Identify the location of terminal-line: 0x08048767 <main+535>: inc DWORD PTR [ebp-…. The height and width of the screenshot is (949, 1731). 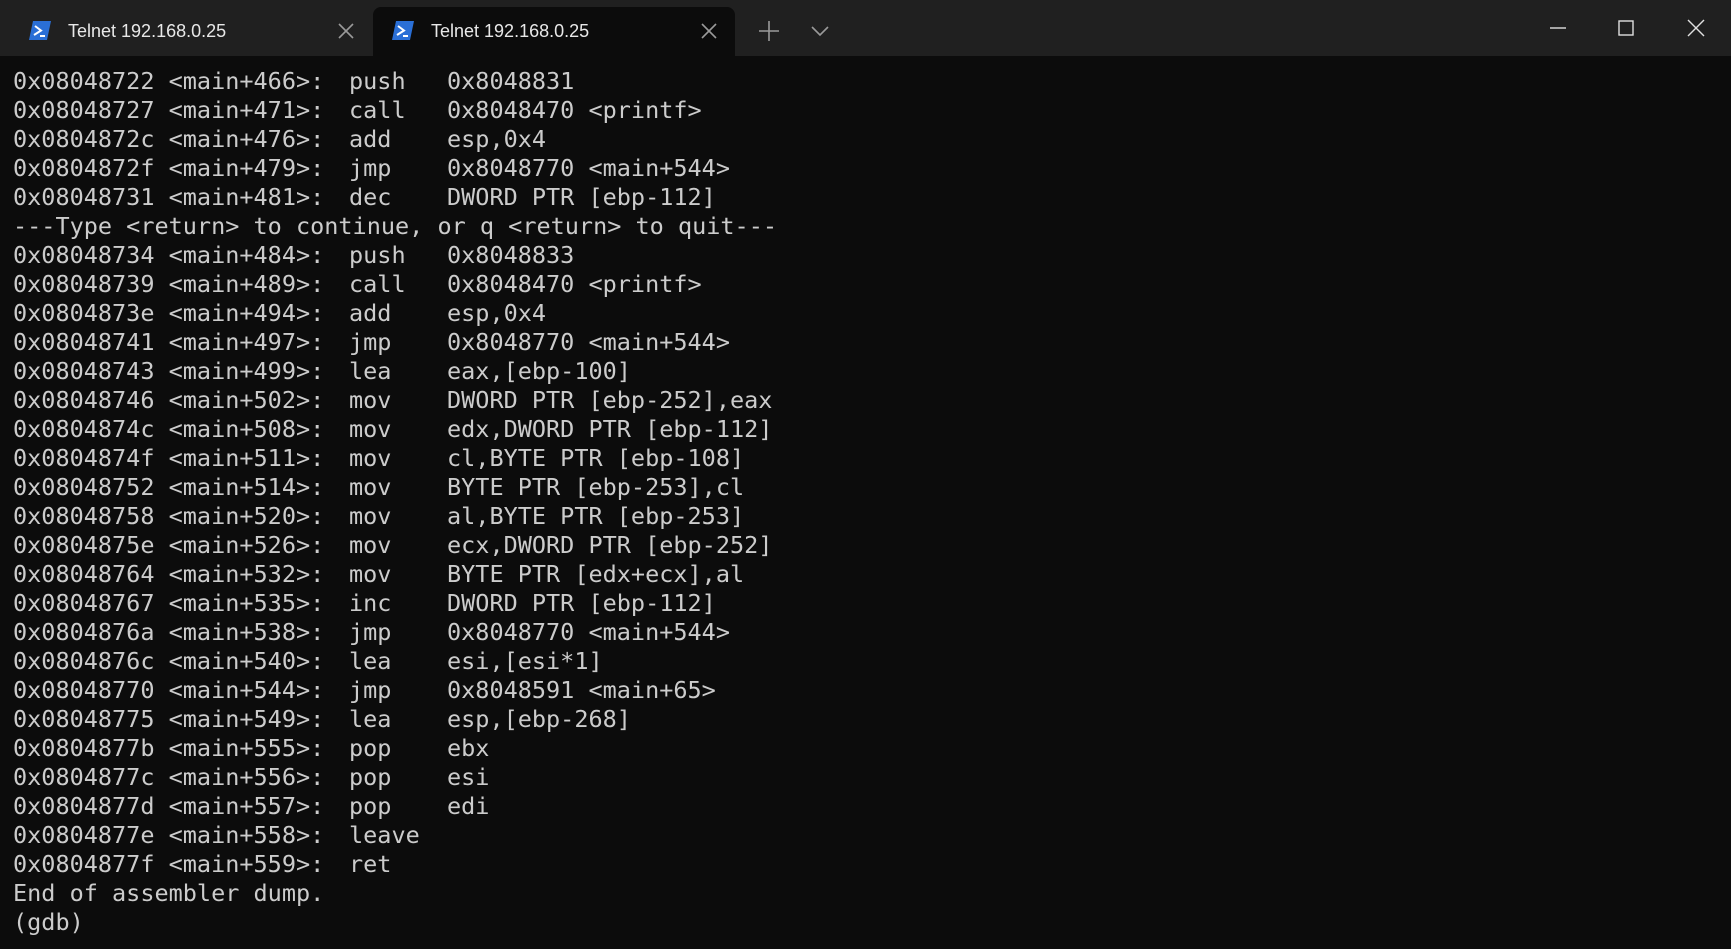
(863, 603).